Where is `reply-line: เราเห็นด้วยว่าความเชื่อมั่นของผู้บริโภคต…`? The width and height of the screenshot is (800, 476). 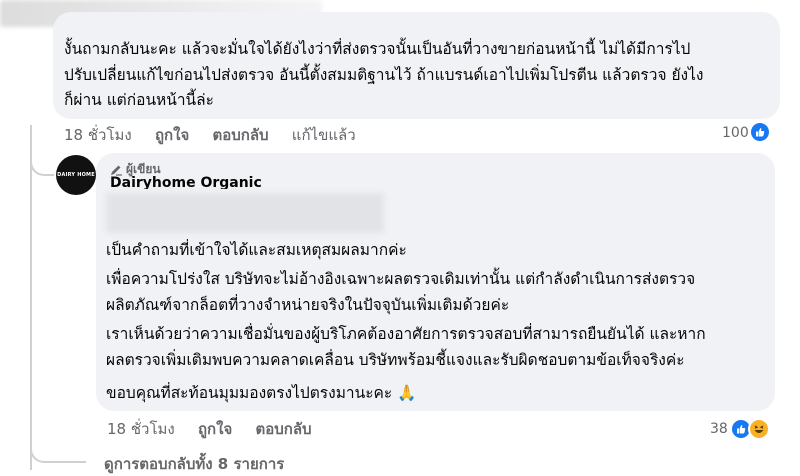
reply-line: เราเห็นด้วยว่าความเชื่อมั่นของผู้บริโภคต… is located at coordinates (406, 334).